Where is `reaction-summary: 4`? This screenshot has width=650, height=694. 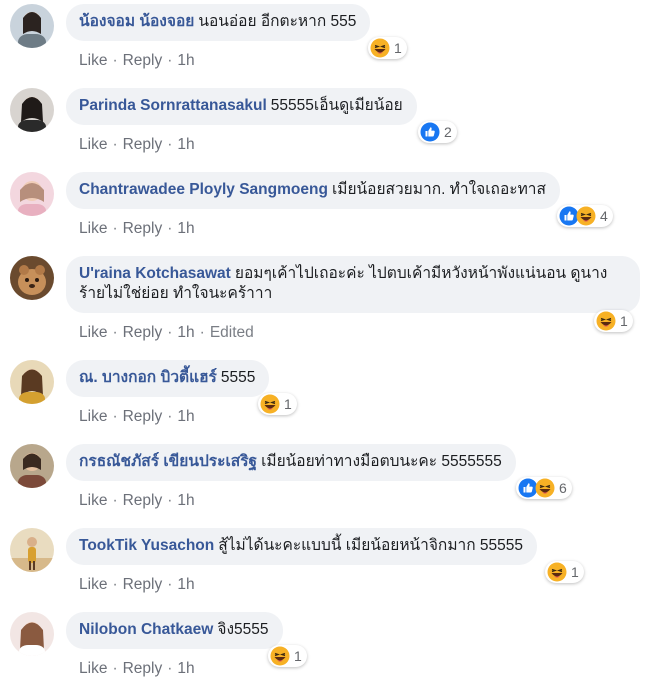
reaction-summary: 4 is located at coordinates (585, 216).